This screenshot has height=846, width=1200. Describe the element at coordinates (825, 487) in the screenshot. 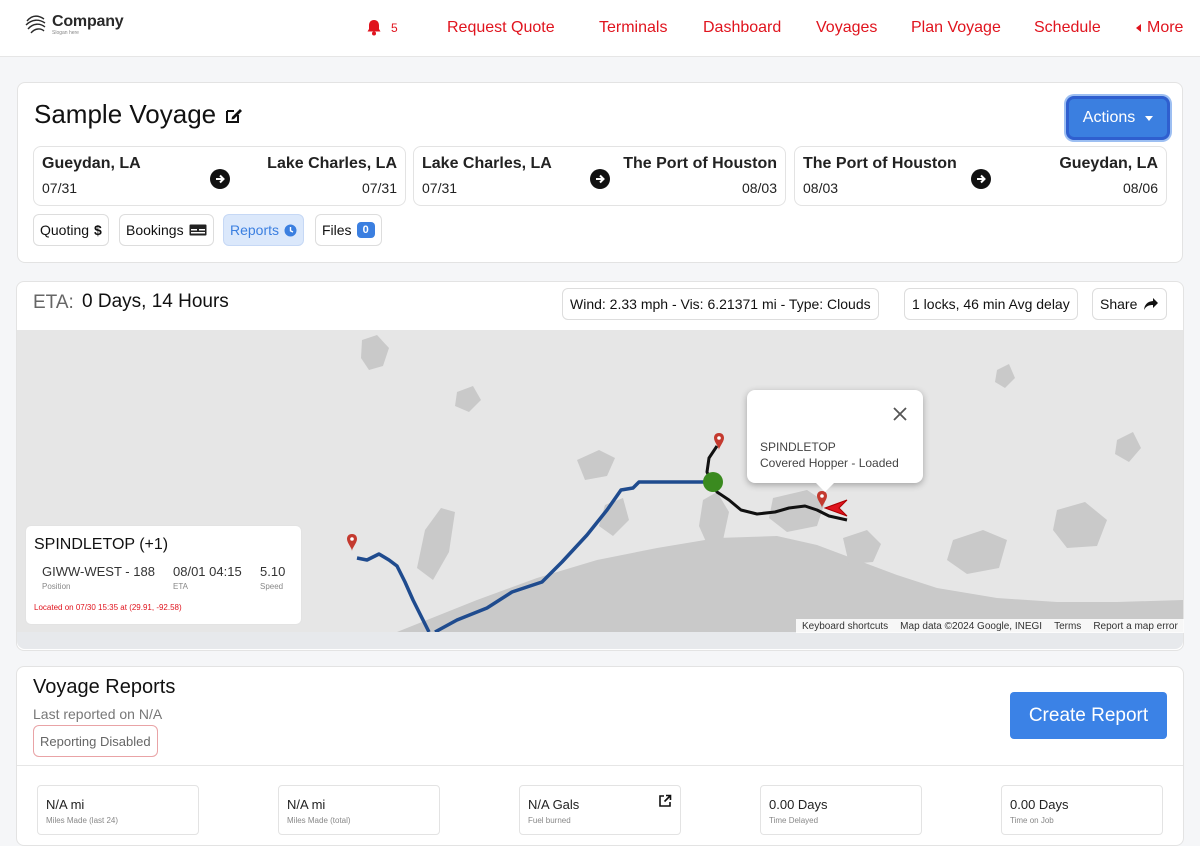

I see `popup-tail` at that location.